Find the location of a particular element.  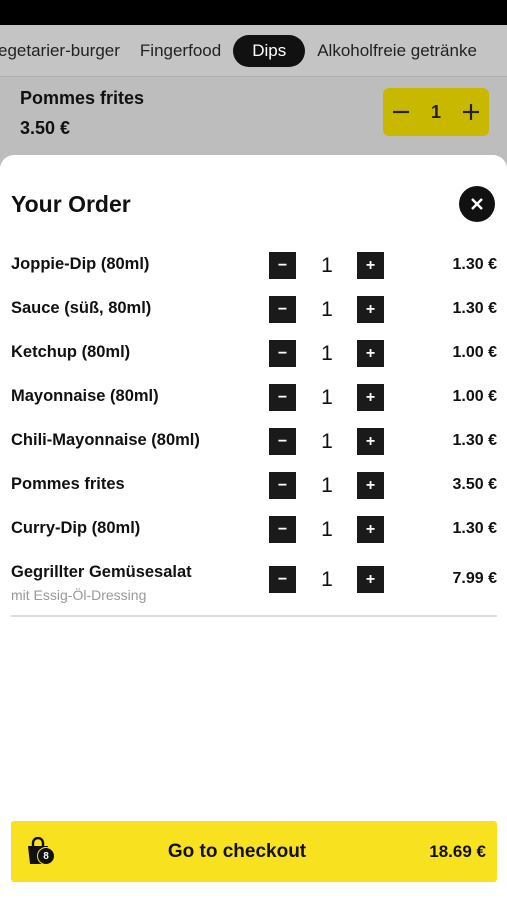

order-row: Joppie-Dip (80ml) − 1 + 1.30 € is located at coordinates (253, 265).